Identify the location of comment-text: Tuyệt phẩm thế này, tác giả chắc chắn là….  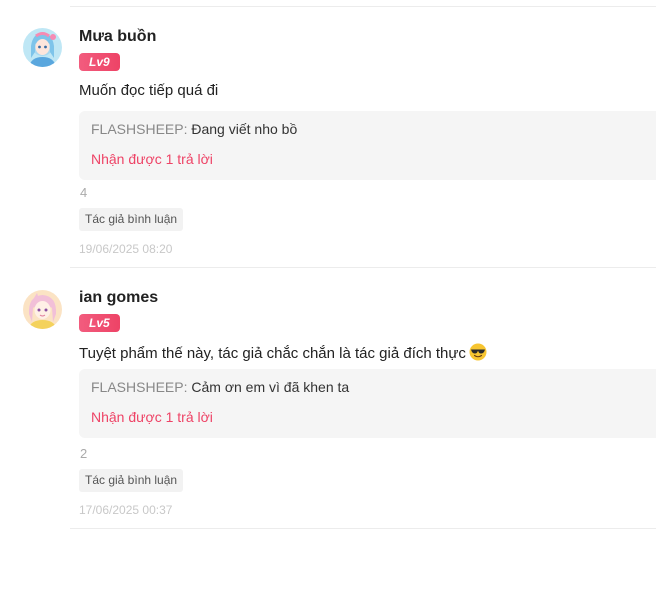
(283, 352).